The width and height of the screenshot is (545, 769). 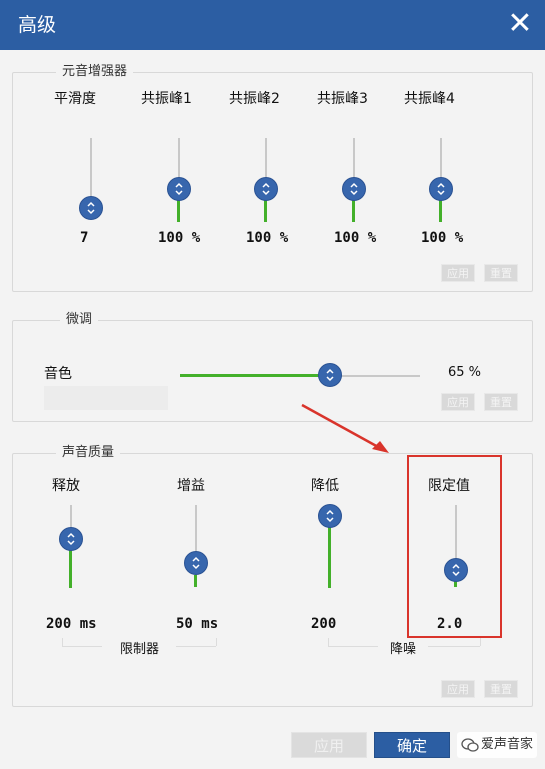 I want to click on finetune-apply-button: 应用, so click(x=458, y=402).